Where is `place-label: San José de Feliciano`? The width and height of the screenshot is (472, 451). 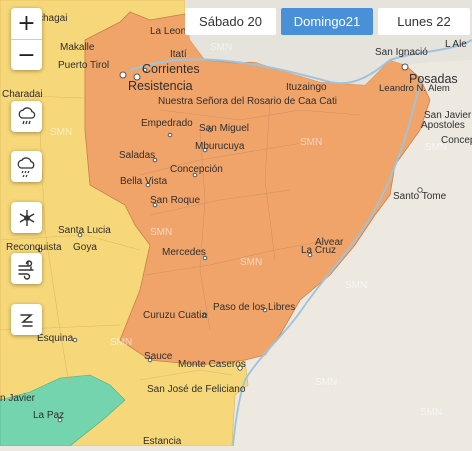
place-label: San José de Feliciano is located at coordinates (196, 389).